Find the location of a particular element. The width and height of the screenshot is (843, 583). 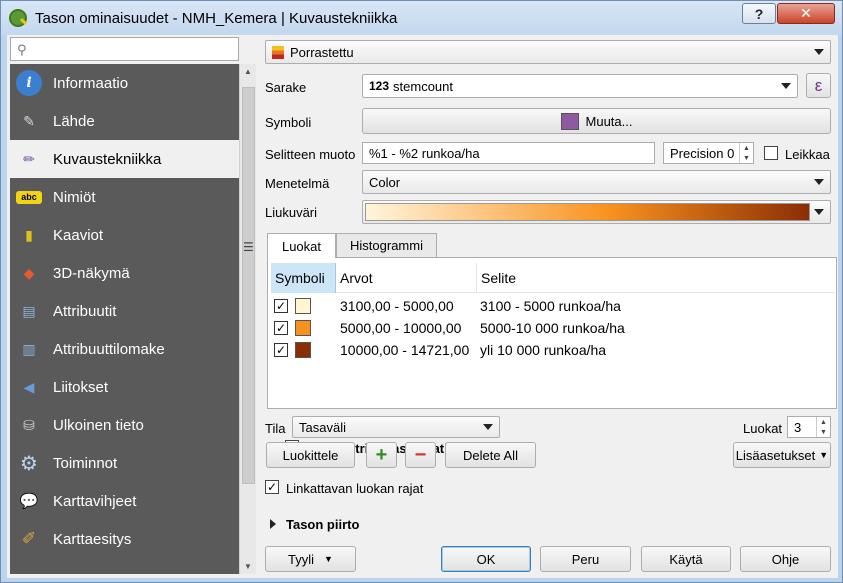

color-ramp-preview is located at coordinates (587, 212).